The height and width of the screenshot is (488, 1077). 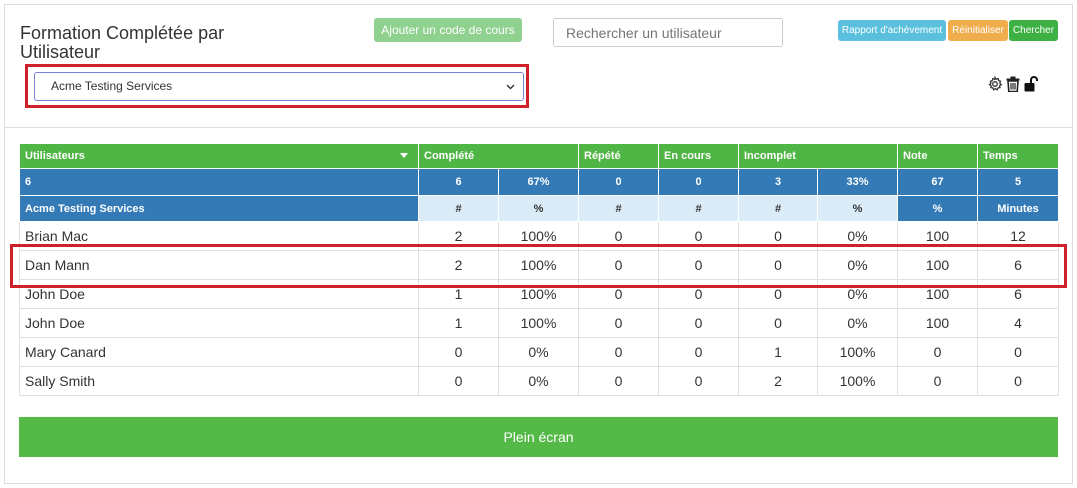 I want to click on table-cell: 12, so click(x=1018, y=236).